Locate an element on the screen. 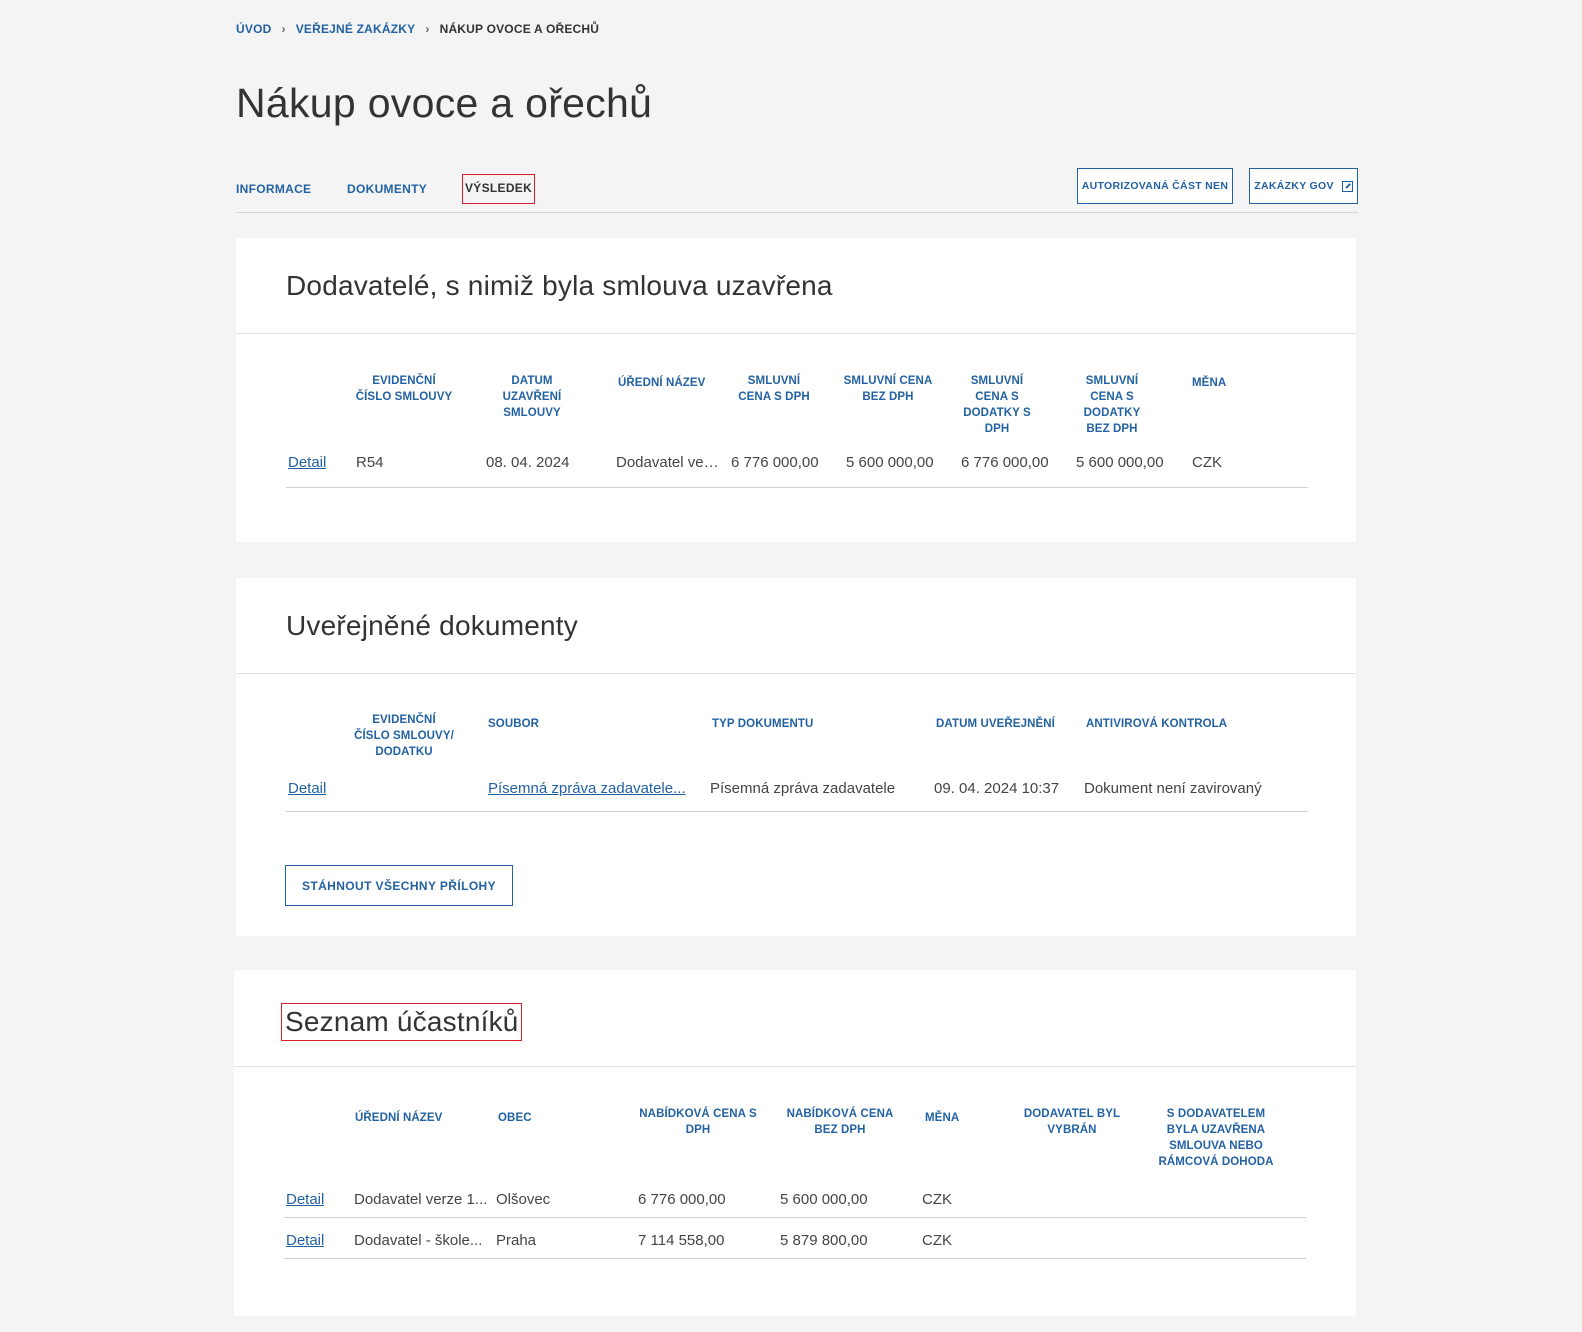 This screenshot has width=1582, height=1332. column-header: EVIDENČNÍ ČÍSLO SMLOUVY/ DODATKU is located at coordinates (404, 736).